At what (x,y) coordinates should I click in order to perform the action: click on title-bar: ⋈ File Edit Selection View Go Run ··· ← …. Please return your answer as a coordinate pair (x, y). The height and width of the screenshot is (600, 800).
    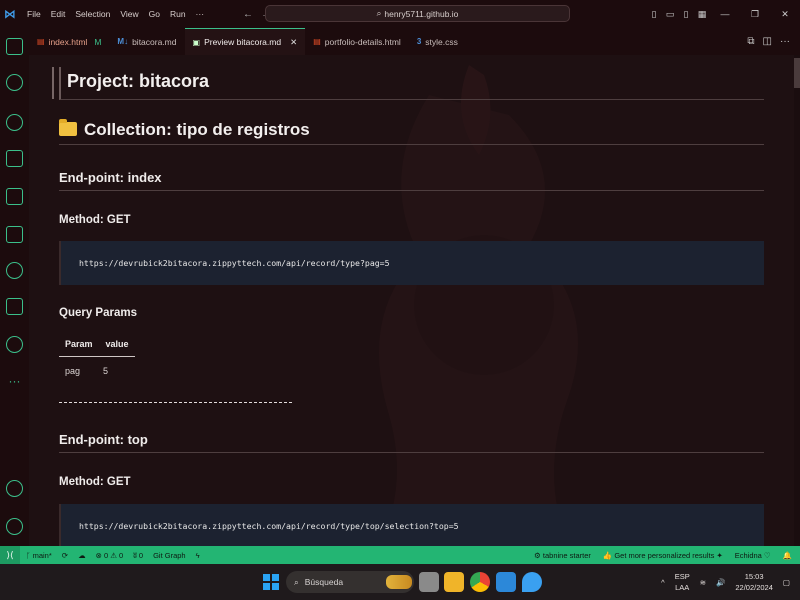
    Looking at the image, I should click on (400, 14).